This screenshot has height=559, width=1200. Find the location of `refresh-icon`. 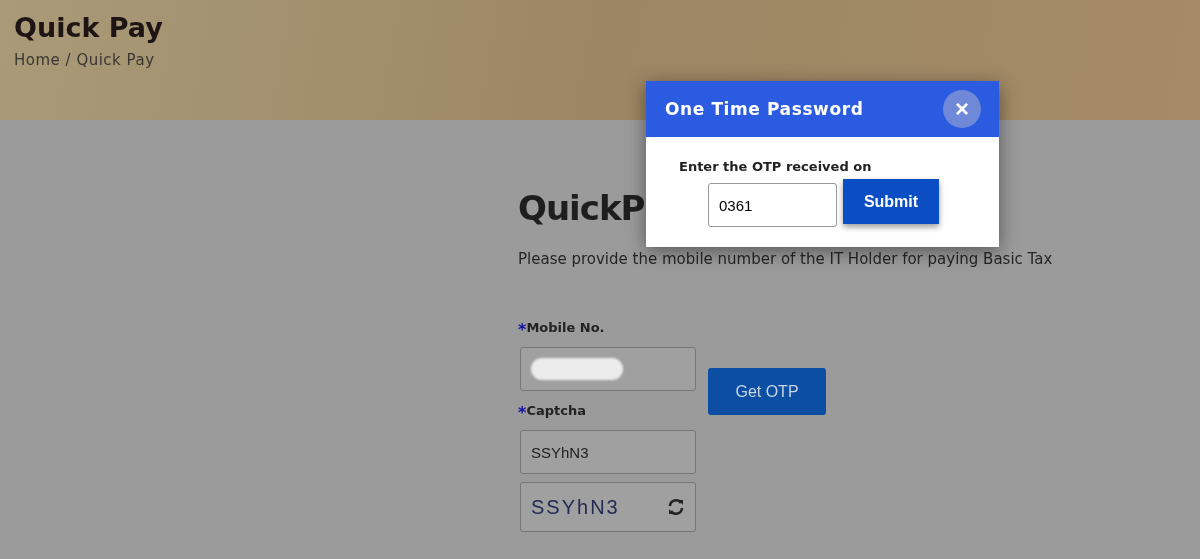

refresh-icon is located at coordinates (676, 507).